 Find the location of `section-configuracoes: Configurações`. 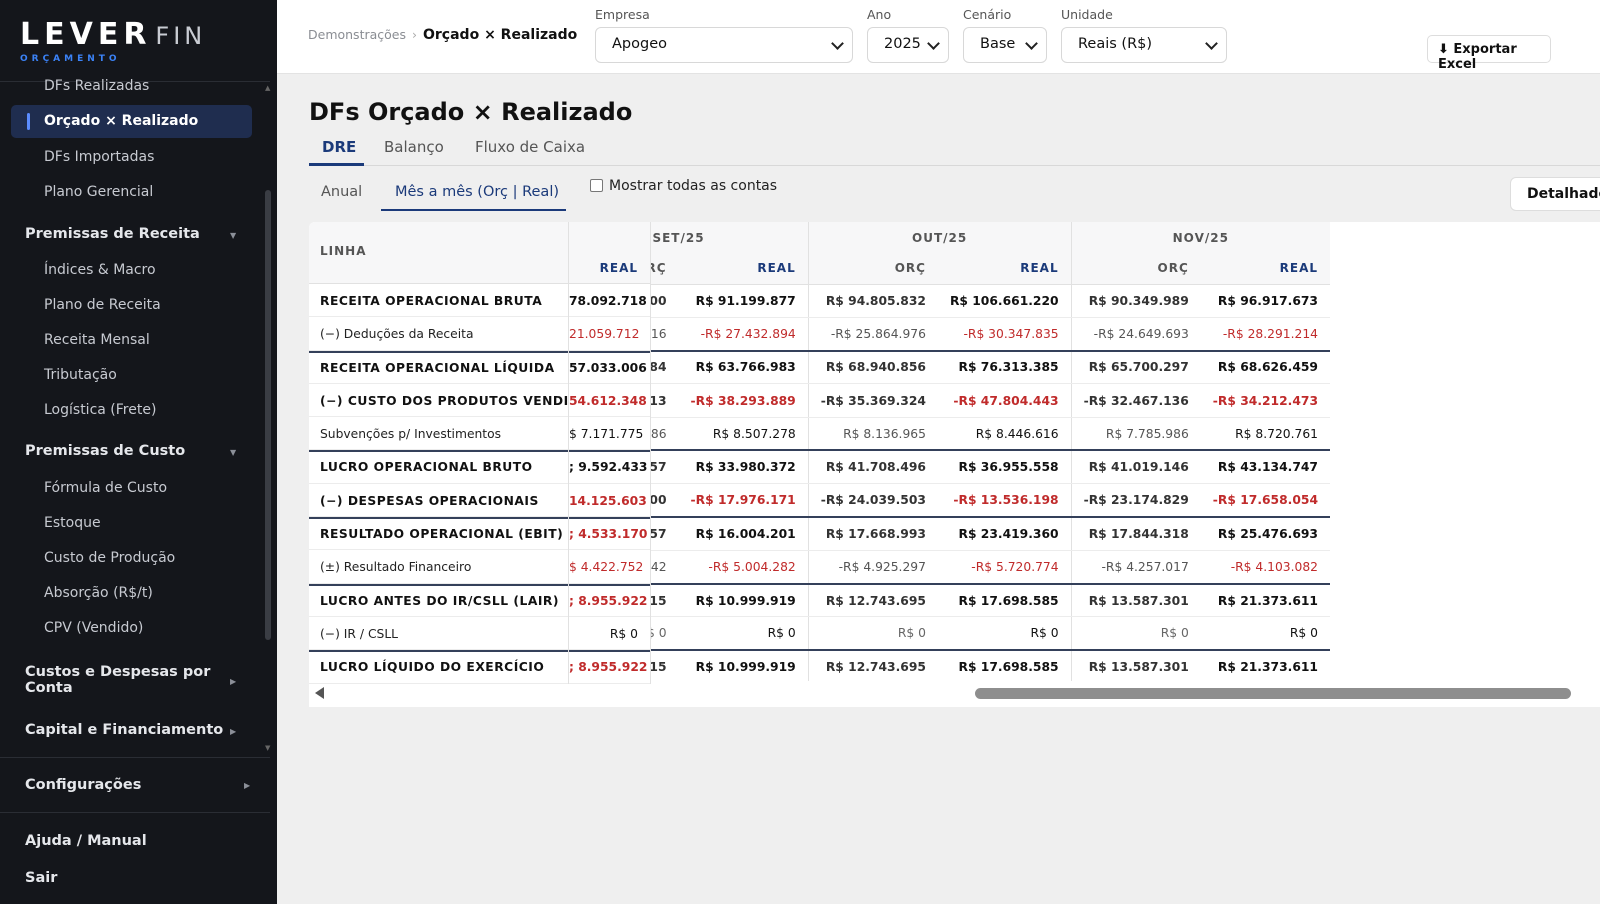

section-configuracoes: Configurações is located at coordinates (83, 785).